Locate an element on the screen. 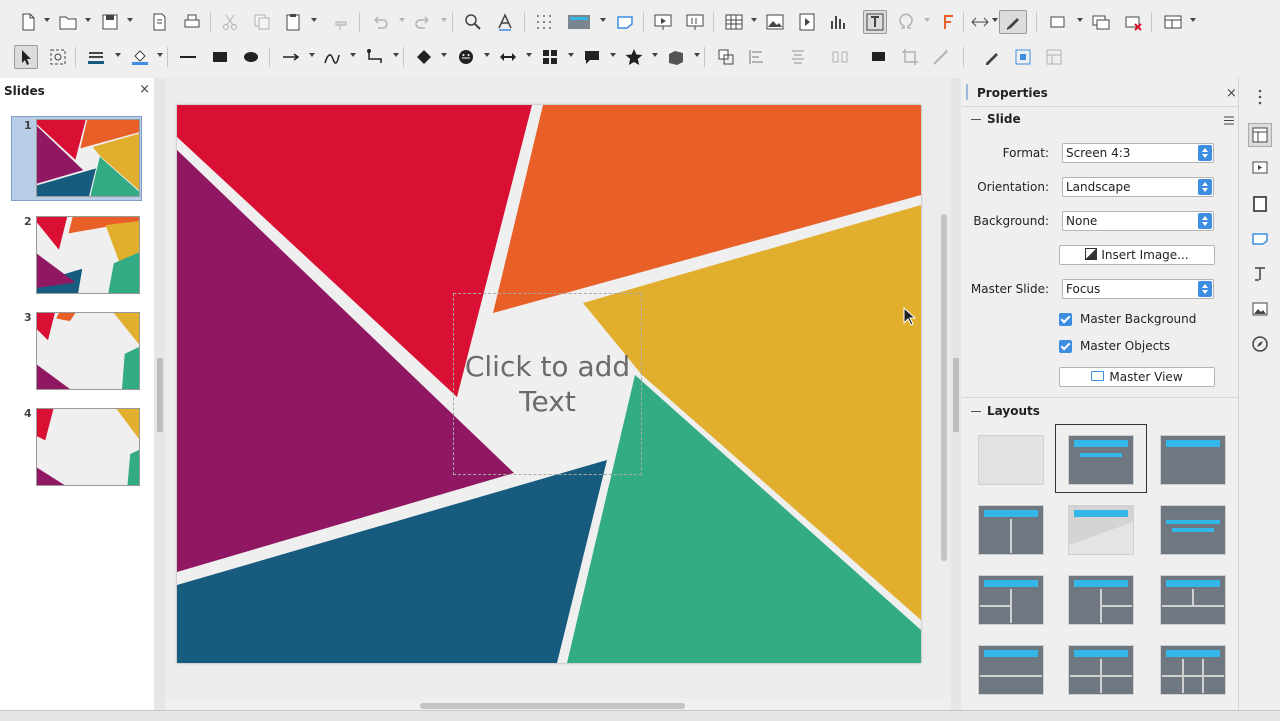 This screenshot has height=721, width=1280. toggle-extrusion-icon is located at coordinates (992, 57).